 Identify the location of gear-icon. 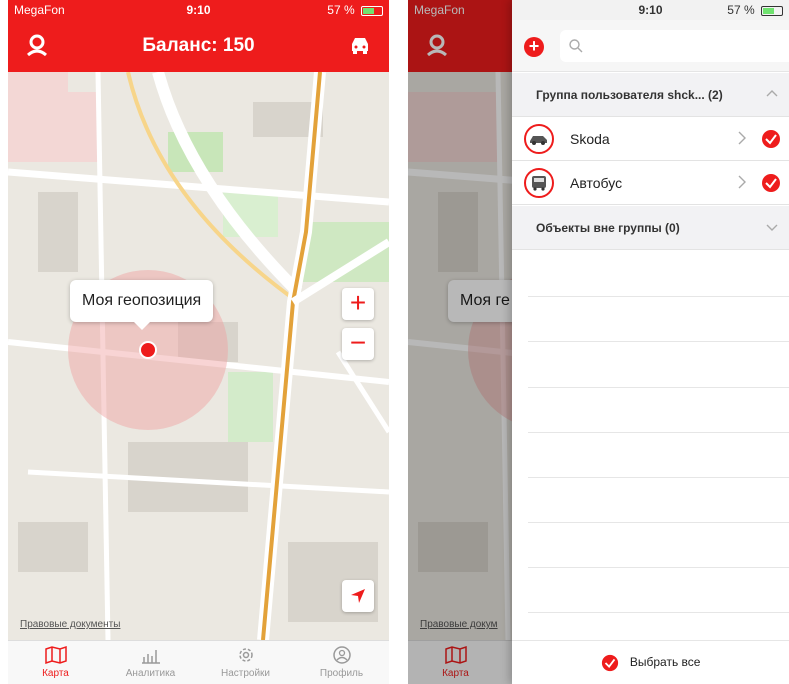
(245, 655).